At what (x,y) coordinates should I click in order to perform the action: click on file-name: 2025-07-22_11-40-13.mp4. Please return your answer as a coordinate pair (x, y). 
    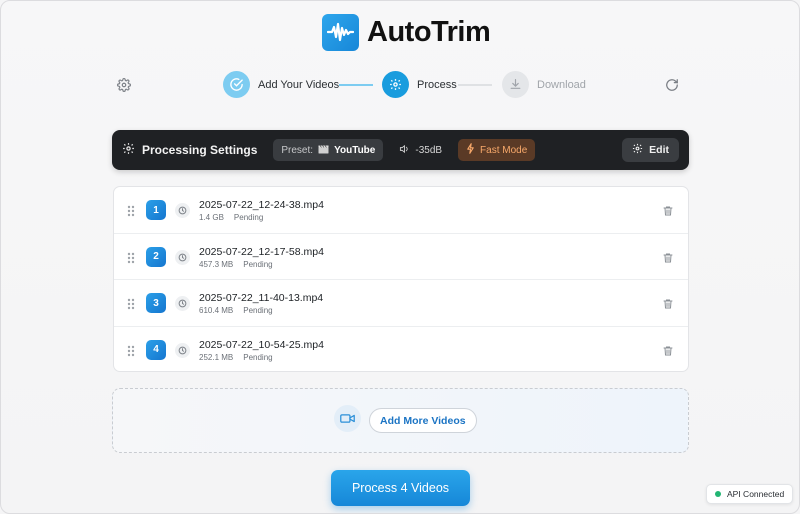
    Looking at the image, I should click on (261, 298).